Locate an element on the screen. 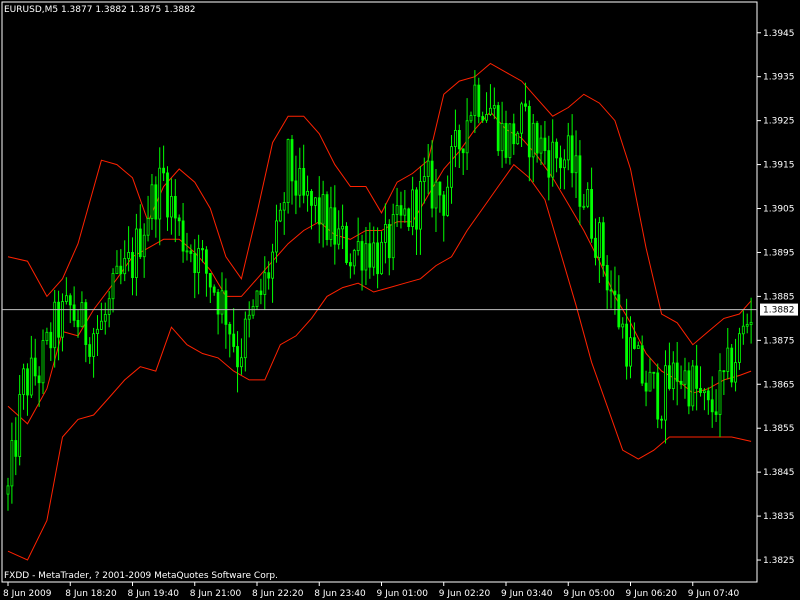 The height and width of the screenshot is (600, 800). y-tick-label: 1.3905 is located at coordinates (779, 210).